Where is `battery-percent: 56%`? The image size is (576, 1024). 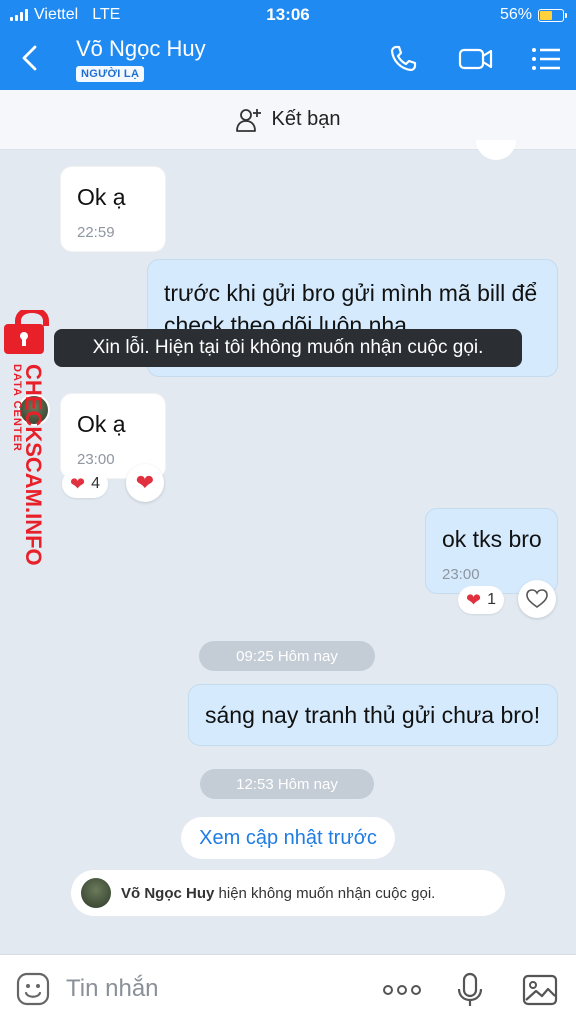
battery-percent: 56% is located at coordinates (515, 14).